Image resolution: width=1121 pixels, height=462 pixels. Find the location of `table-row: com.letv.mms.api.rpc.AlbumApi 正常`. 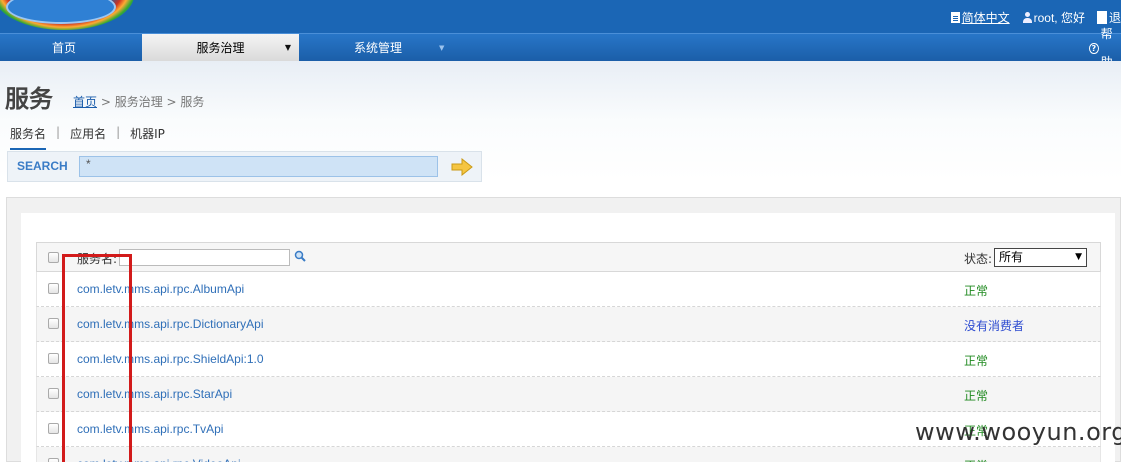

table-row: com.letv.mms.api.rpc.AlbumApi 正常 is located at coordinates (568, 289).